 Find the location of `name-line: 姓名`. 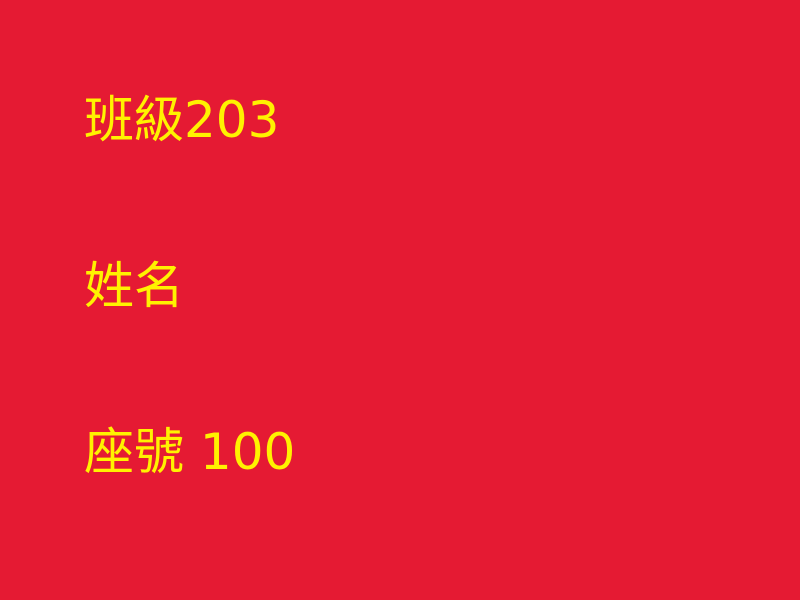

name-line: 姓名 is located at coordinates (134, 286).